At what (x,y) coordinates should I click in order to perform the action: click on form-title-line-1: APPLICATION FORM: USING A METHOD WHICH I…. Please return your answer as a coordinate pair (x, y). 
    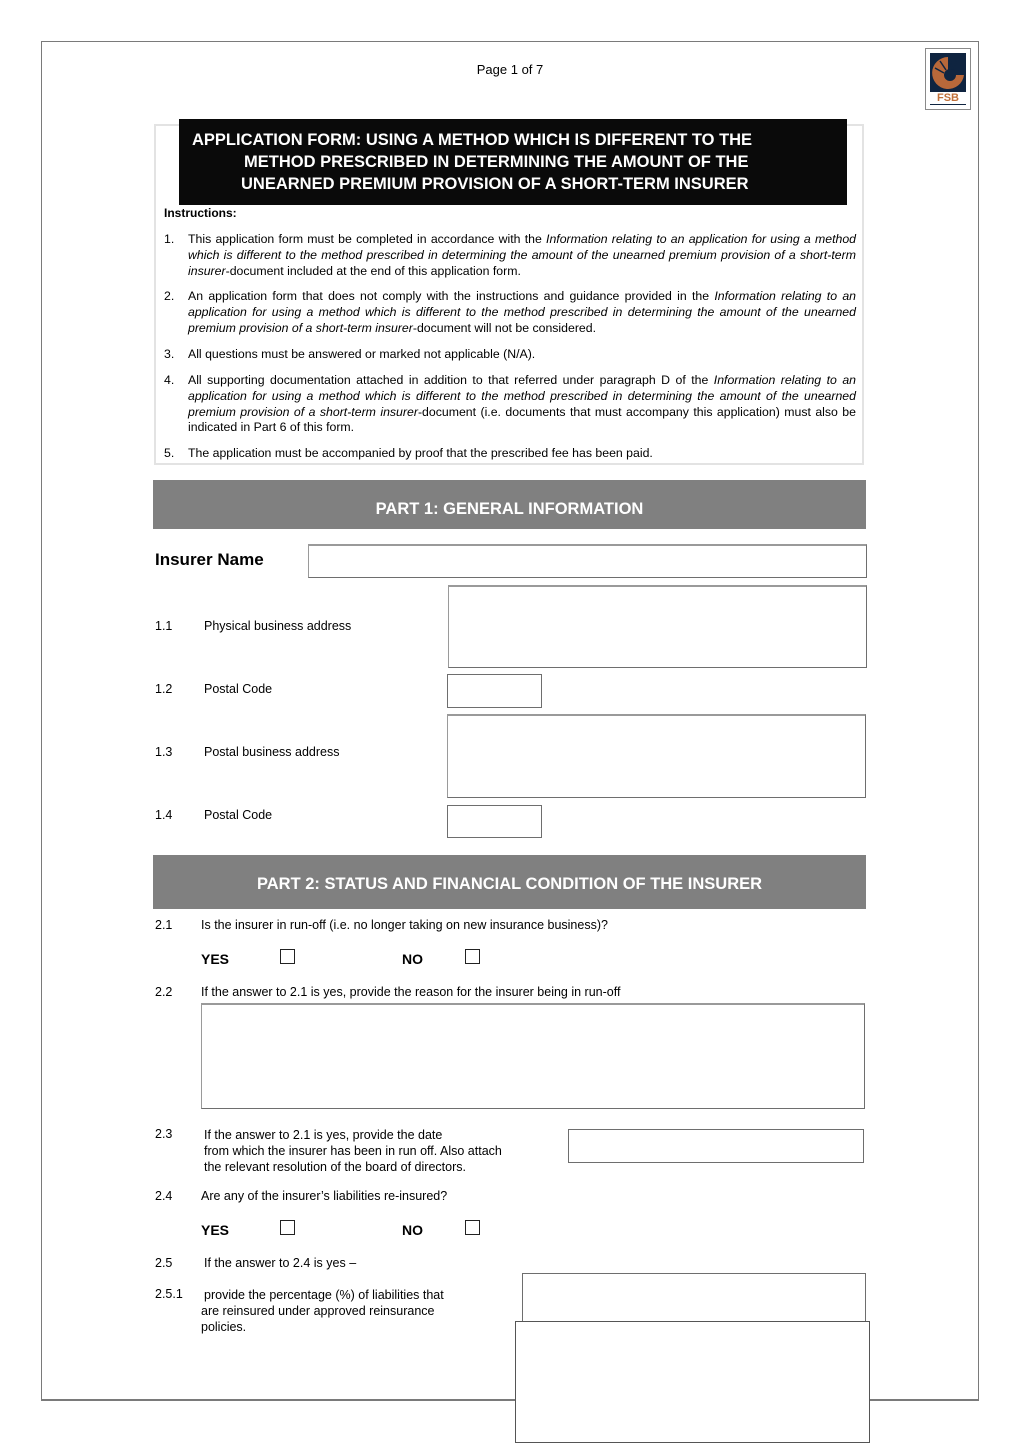
    Looking at the image, I should click on (472, 140).